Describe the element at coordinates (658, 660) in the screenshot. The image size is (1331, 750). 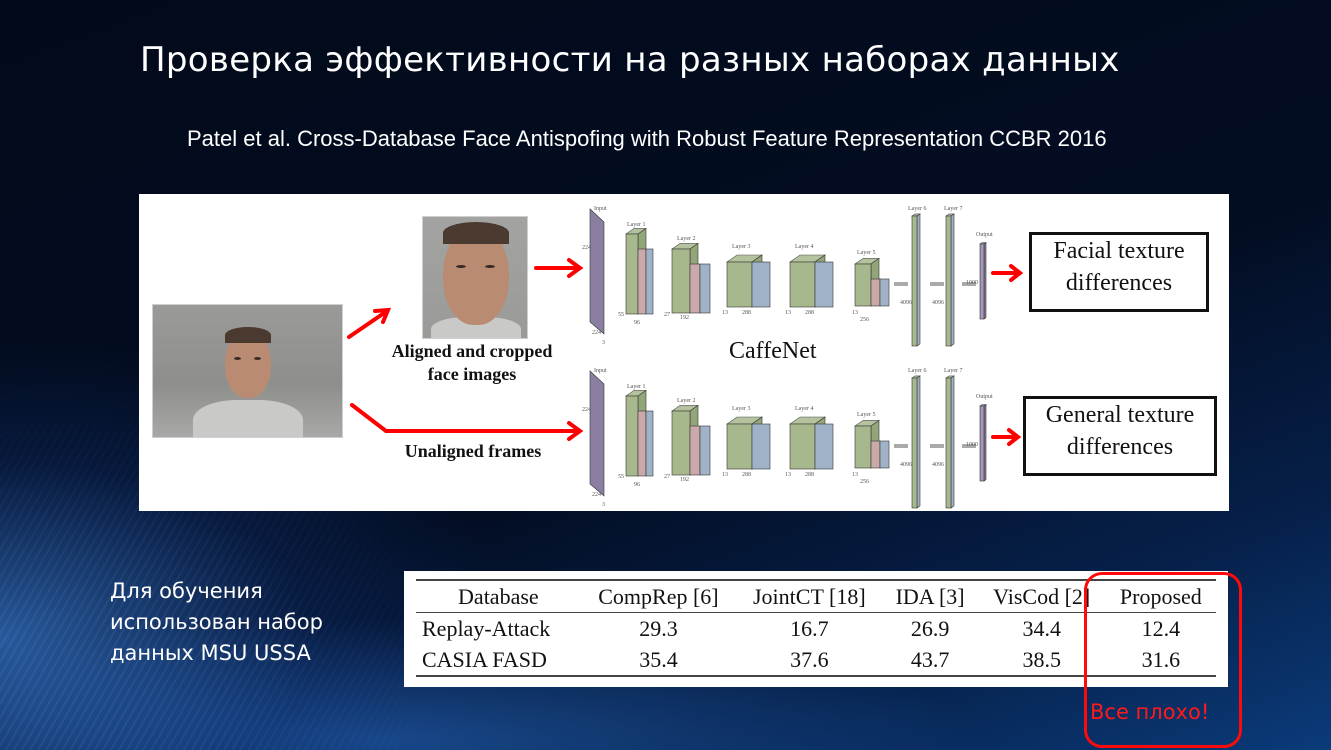
I see `cell-value: 35.4` at that location.